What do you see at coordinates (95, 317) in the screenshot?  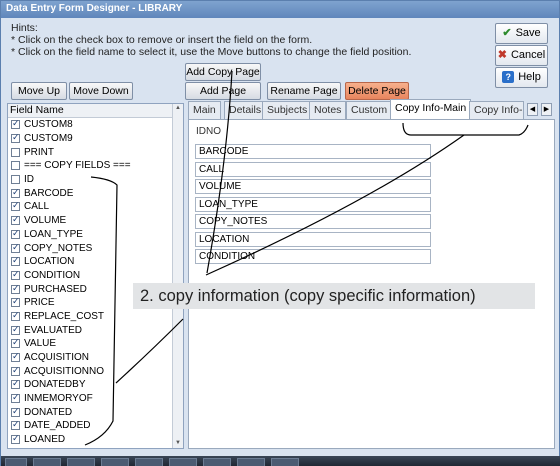 I see `field-row: REPLACE_COST` at bounding box center [95, 317].